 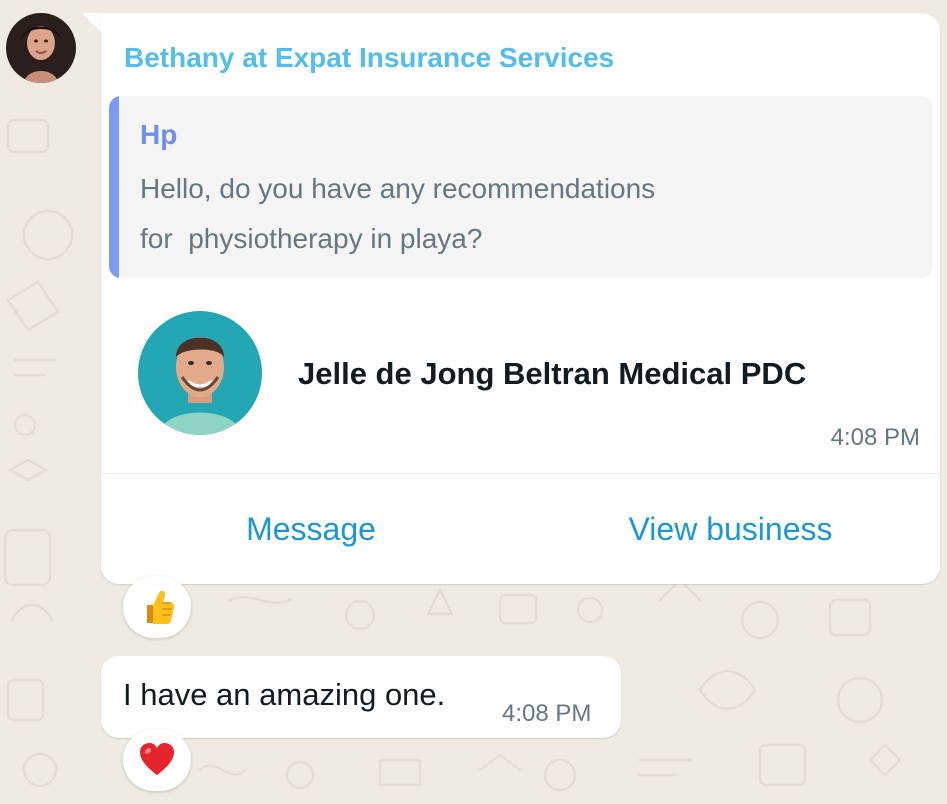 I want to click on contact-name: Jelle de Jong Beltran Medical PDC, so click(x=552, y=373).